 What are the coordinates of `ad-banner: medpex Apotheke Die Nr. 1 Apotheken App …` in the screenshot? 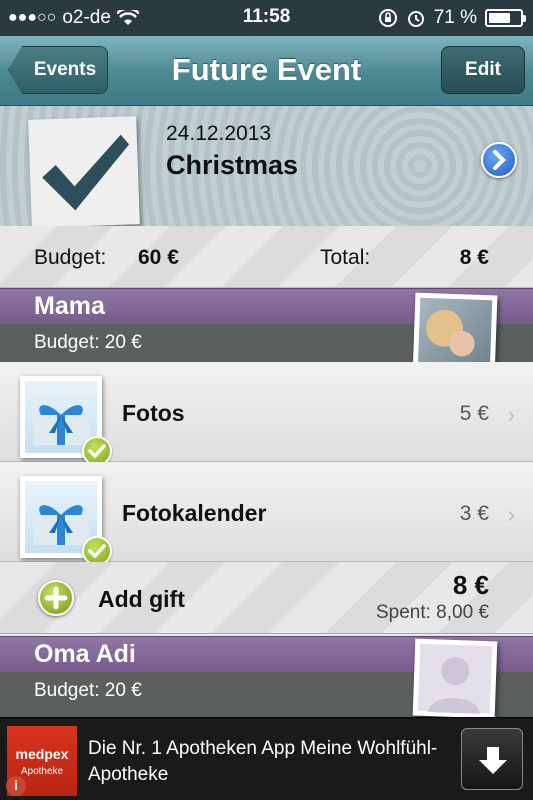 It's located at (266, 758).